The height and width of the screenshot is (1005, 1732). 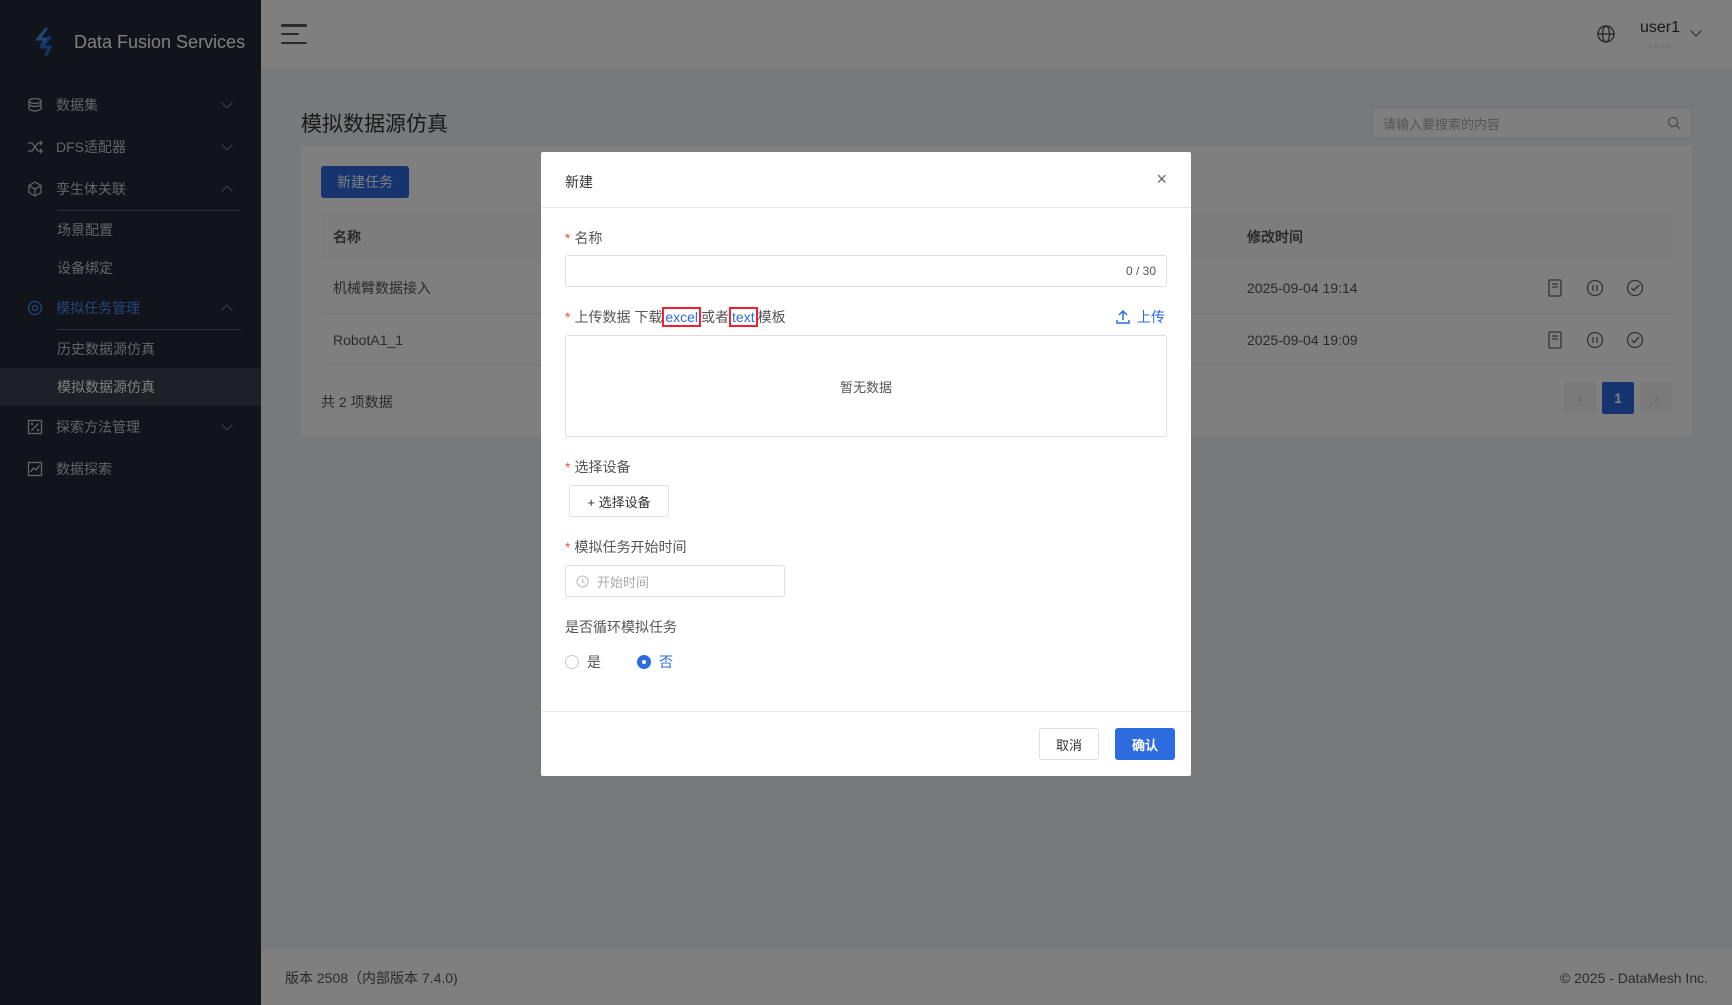 I want to click on device-label: * 选择设备, so click(x=598, y=467).